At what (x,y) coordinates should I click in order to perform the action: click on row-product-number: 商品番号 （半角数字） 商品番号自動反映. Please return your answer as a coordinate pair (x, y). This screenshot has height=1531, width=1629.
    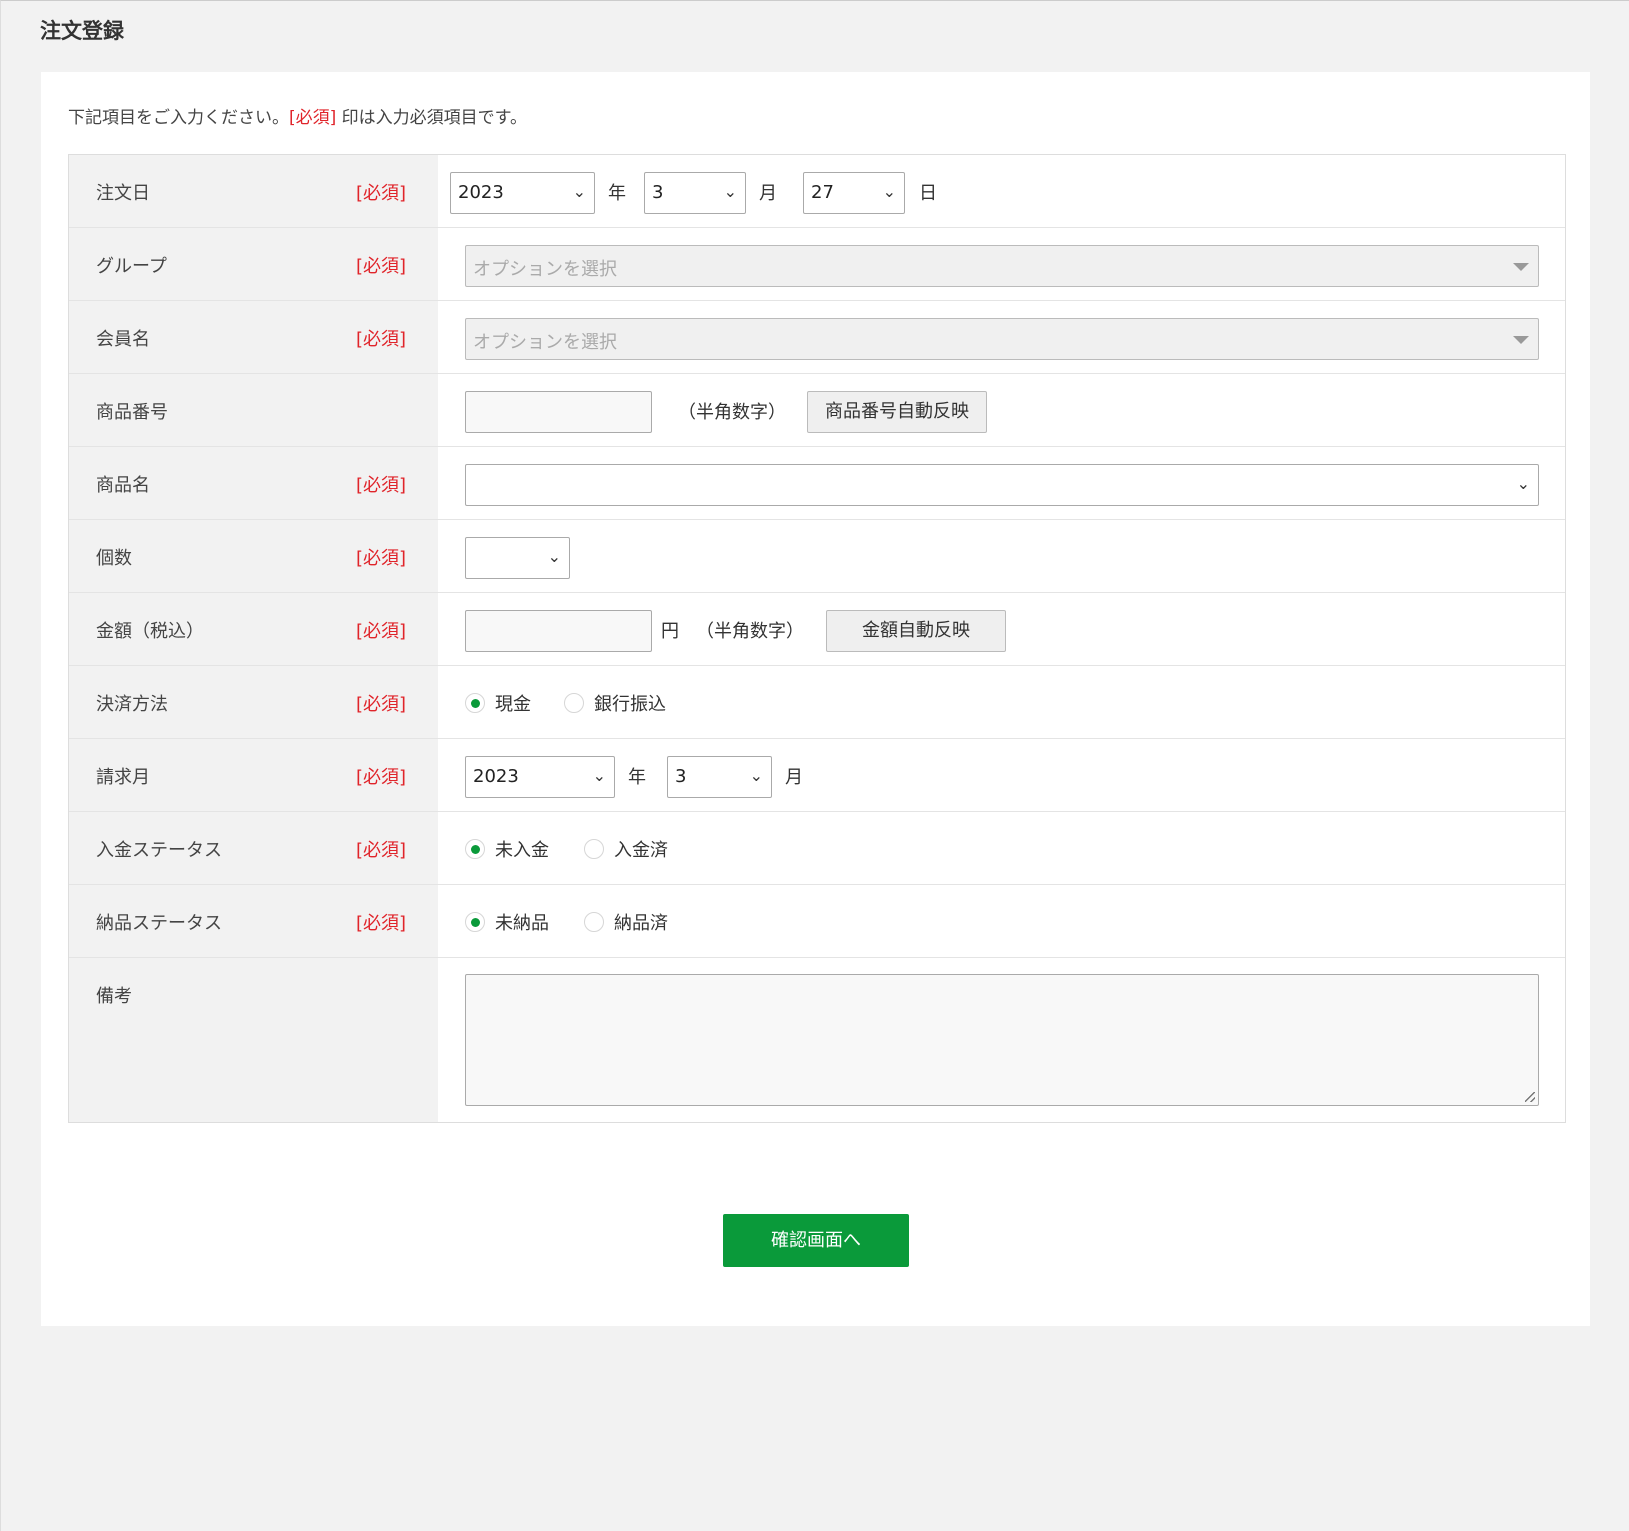
    Looking at the image, I should click on (817, 410).